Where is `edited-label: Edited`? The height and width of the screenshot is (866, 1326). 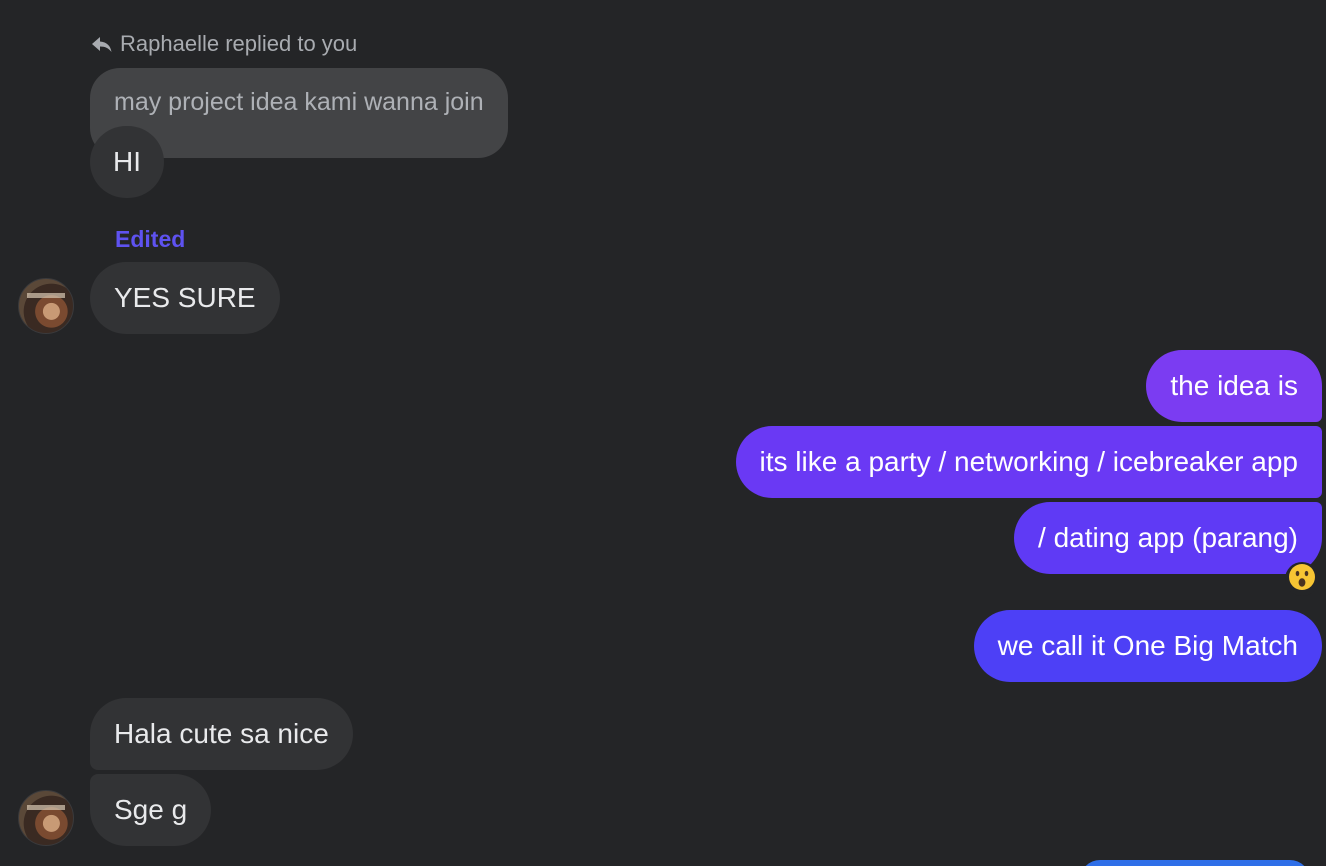
edited-label: Edited is located at coordinates (150, 239).